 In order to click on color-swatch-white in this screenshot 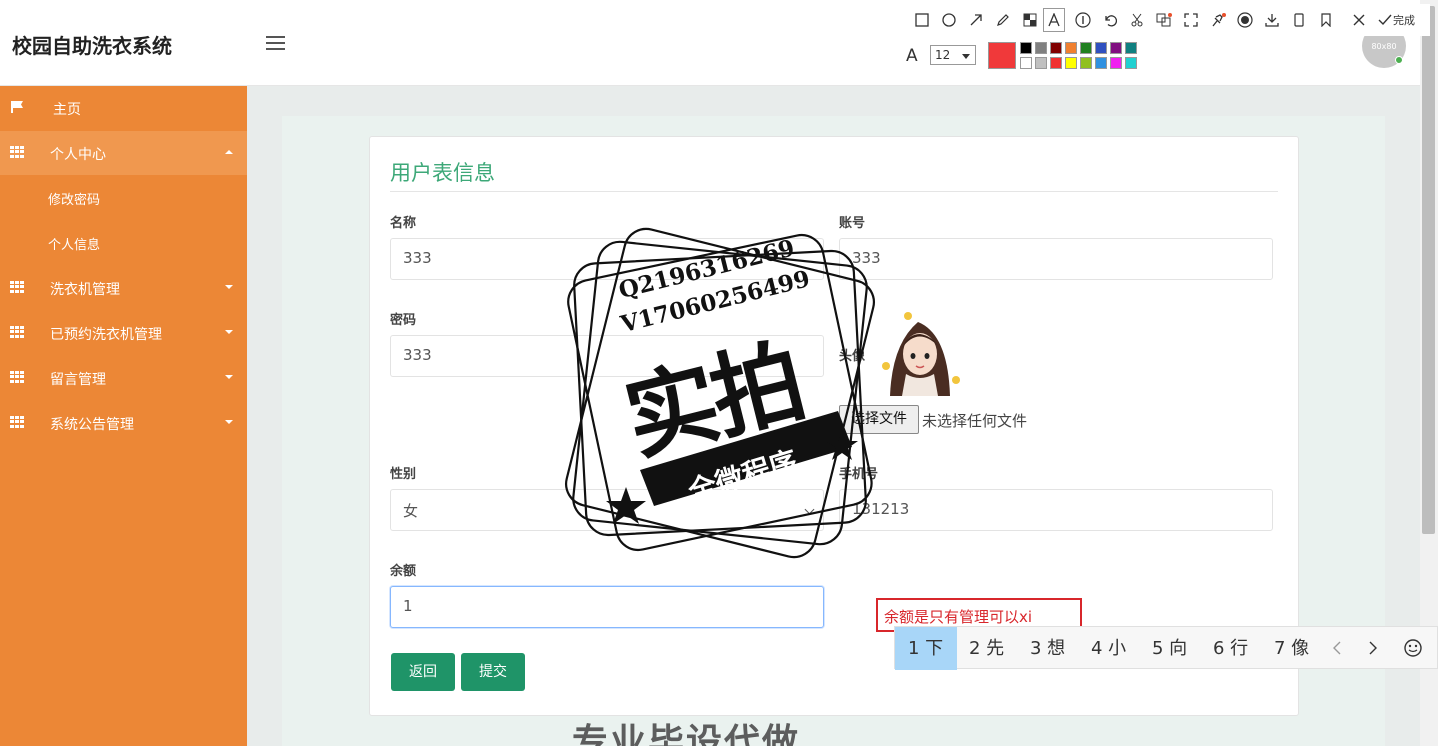, I will do `click(1026, 63)`.